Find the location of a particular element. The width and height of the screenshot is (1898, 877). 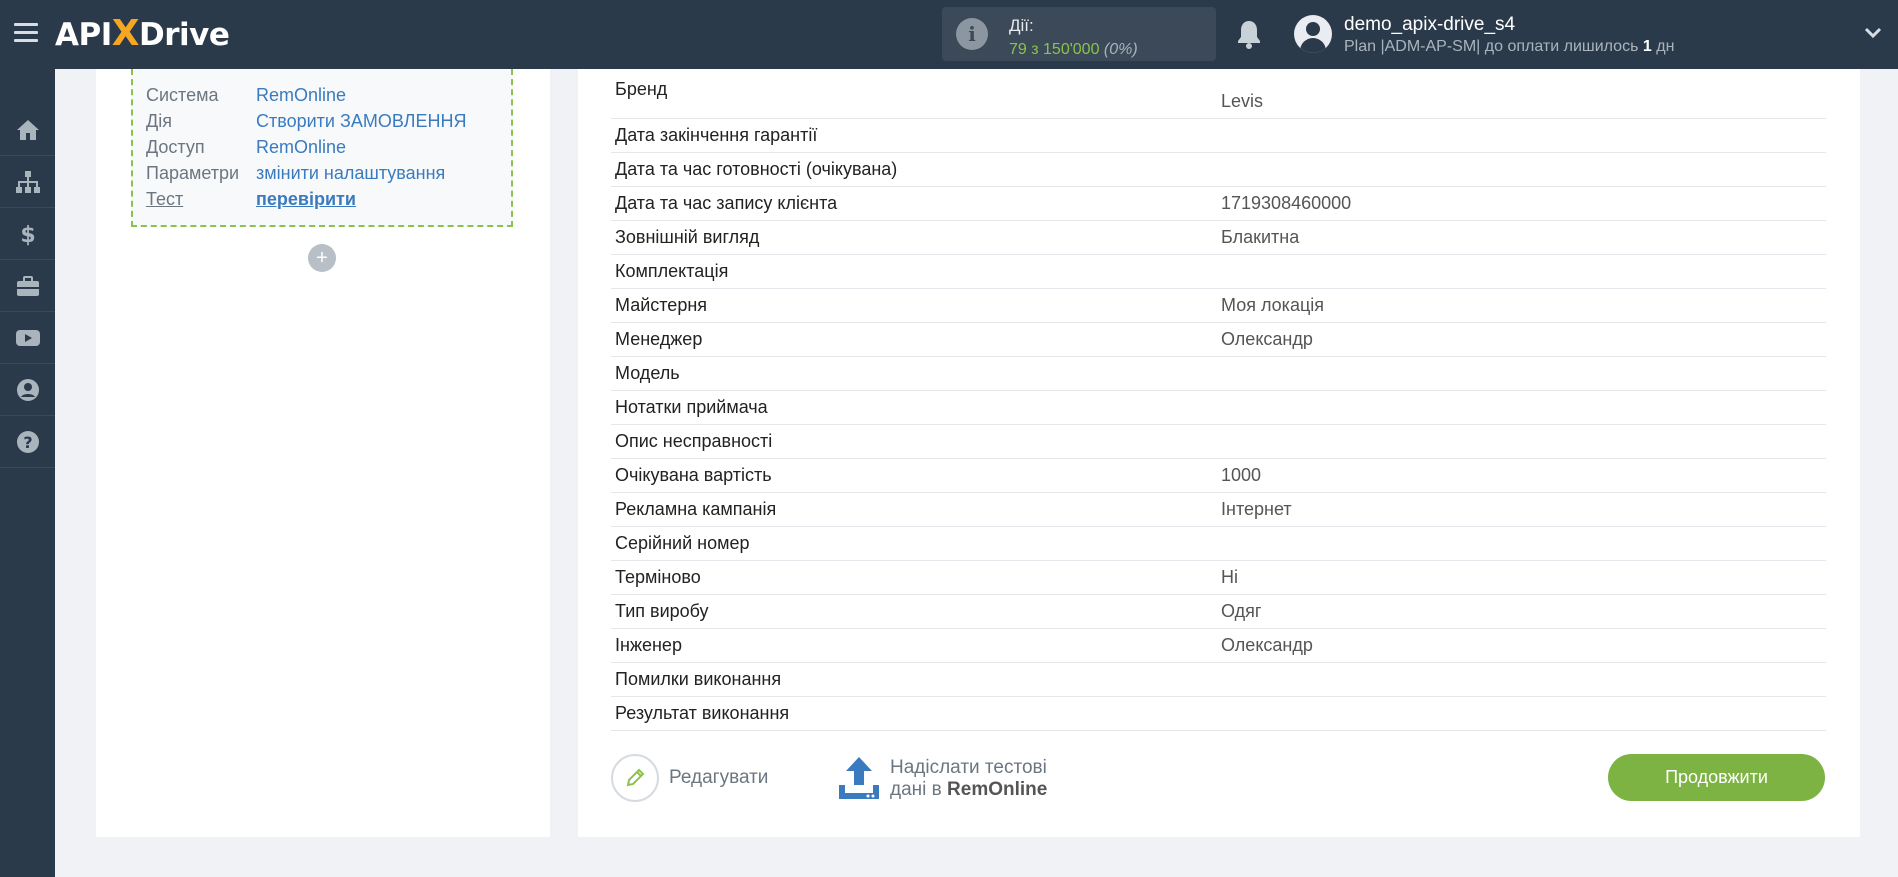

field-name: Дата та час готовності (очікувана) is located at coordinates (756, 169).